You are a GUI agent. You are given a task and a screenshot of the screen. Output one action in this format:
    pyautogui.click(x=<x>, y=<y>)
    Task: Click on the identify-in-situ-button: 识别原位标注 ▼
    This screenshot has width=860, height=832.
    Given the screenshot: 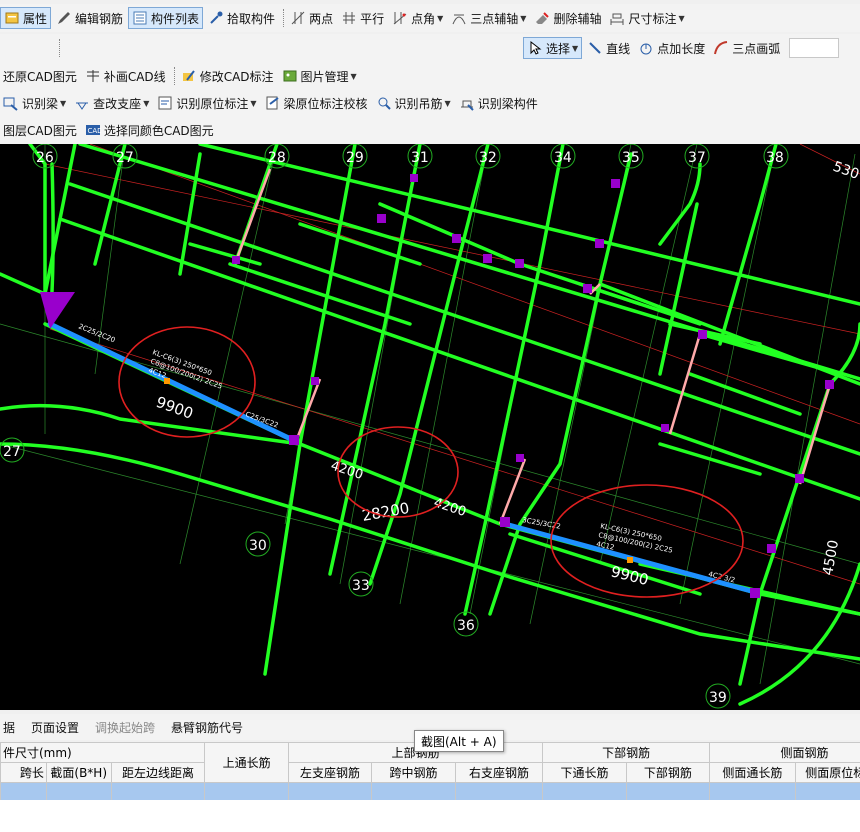 What is the action you would take?
    pyautogui.click(x=206, y=103)
    